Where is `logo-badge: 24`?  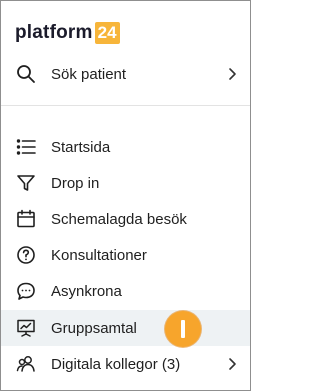 logo-badge: 24 is located at coordinates (107, 33).